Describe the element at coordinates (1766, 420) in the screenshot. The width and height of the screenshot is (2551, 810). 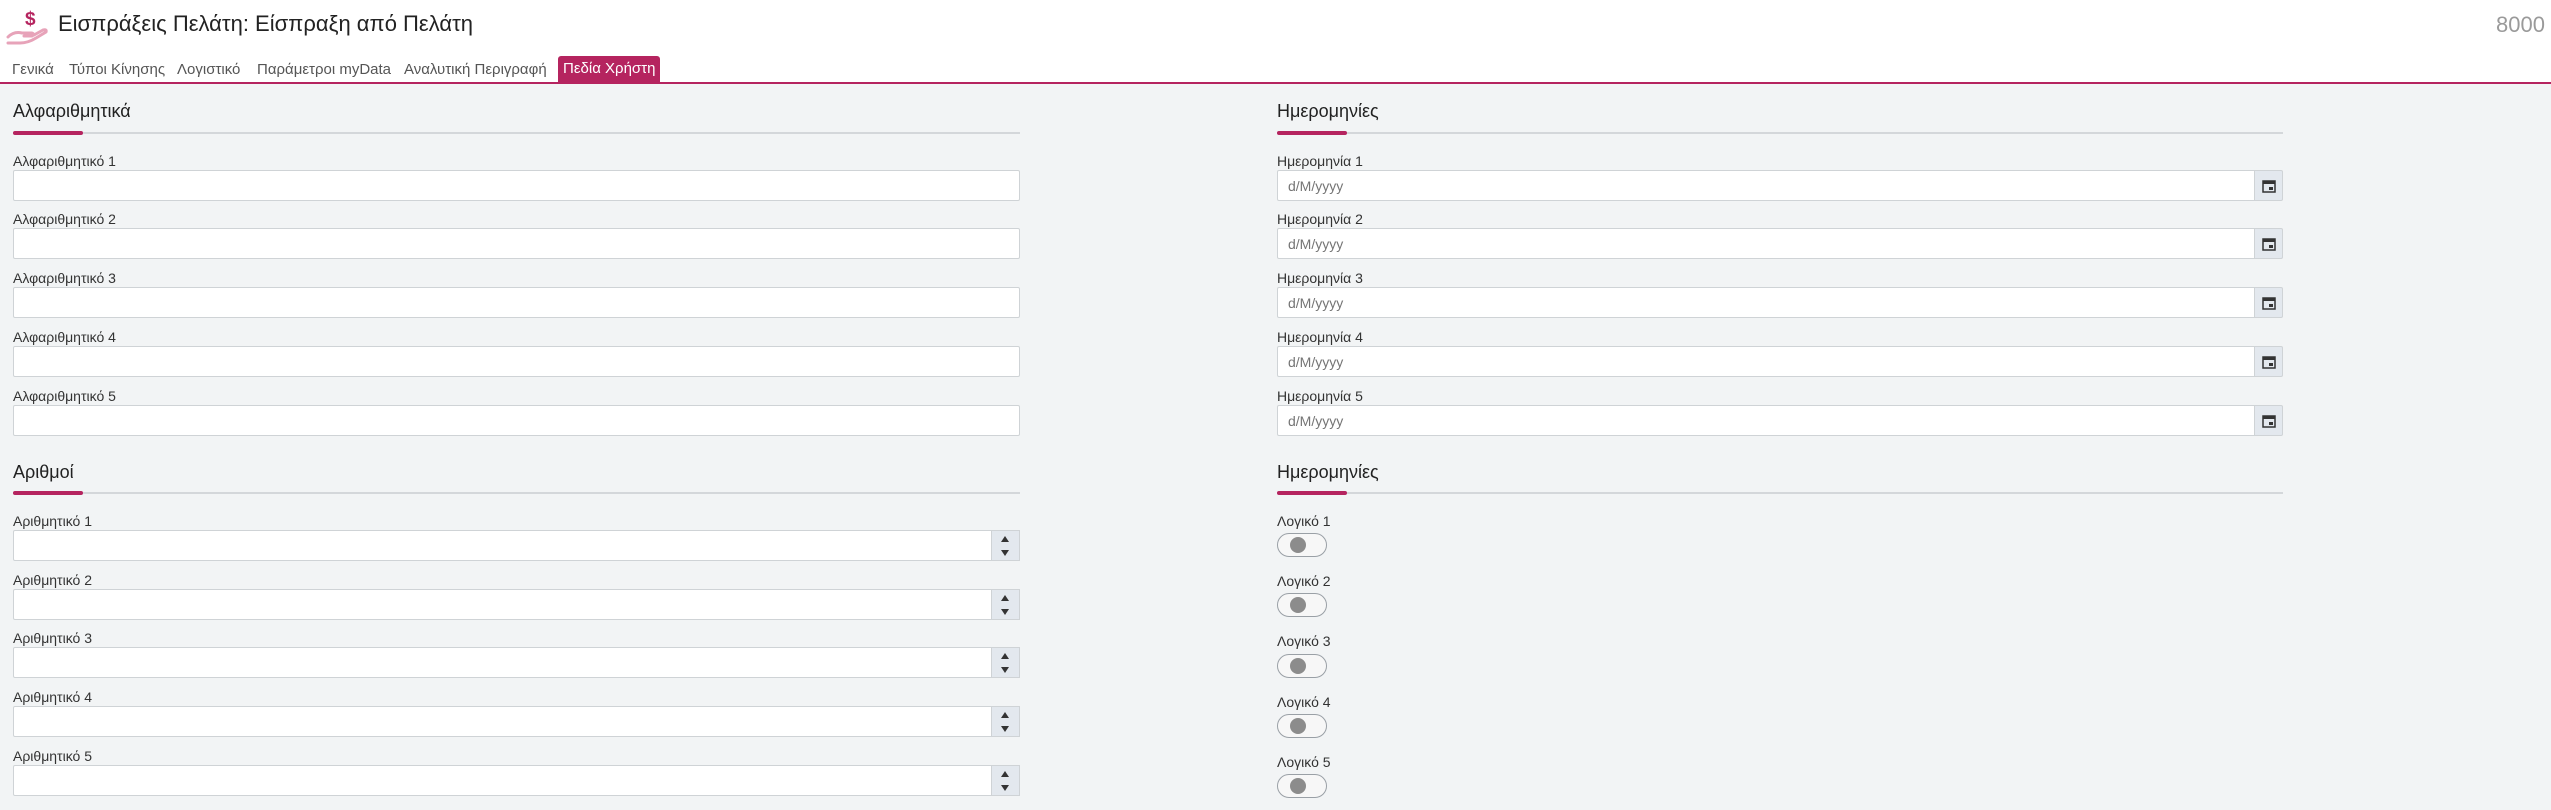
I see `date-5-input` at that location.